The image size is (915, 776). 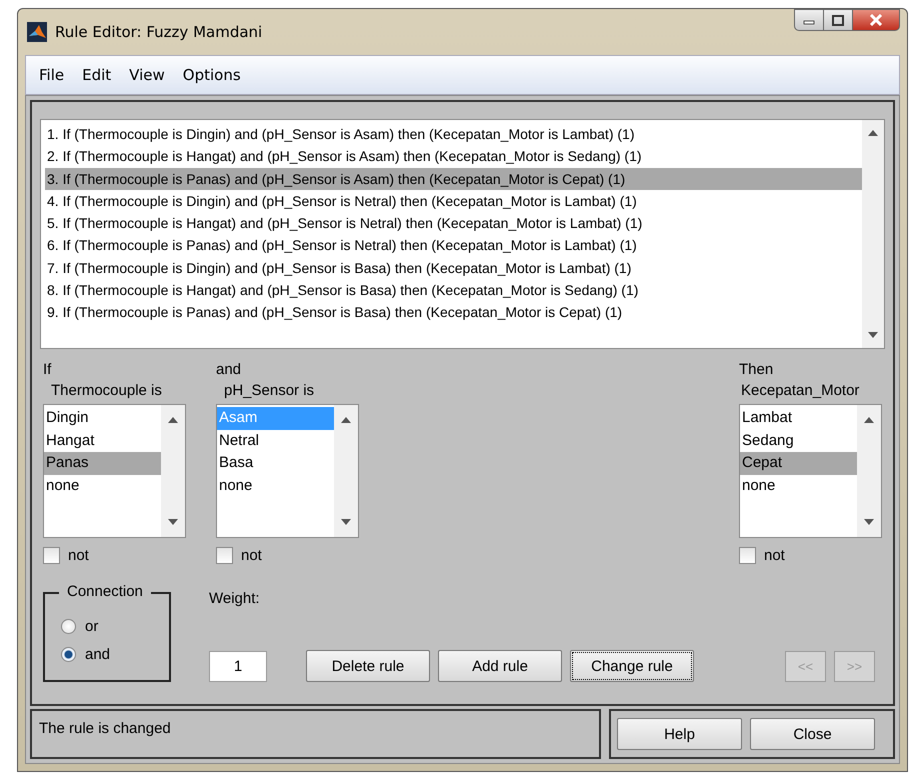 I want to click on list-option: Panas, so click(x=102, y=463).